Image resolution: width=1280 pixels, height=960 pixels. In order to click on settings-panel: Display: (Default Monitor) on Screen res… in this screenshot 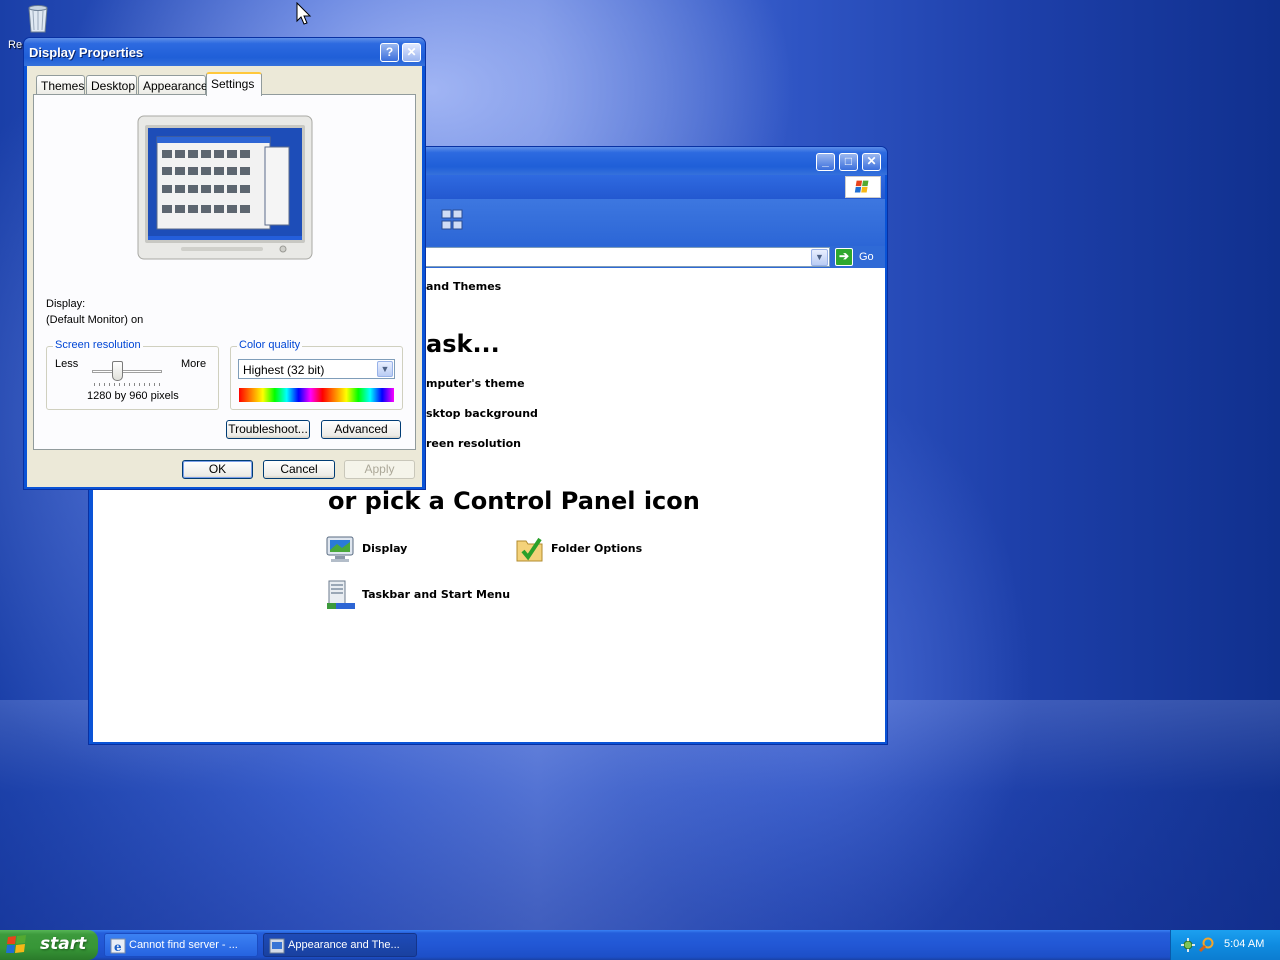, I will do `click(224, 272)`.